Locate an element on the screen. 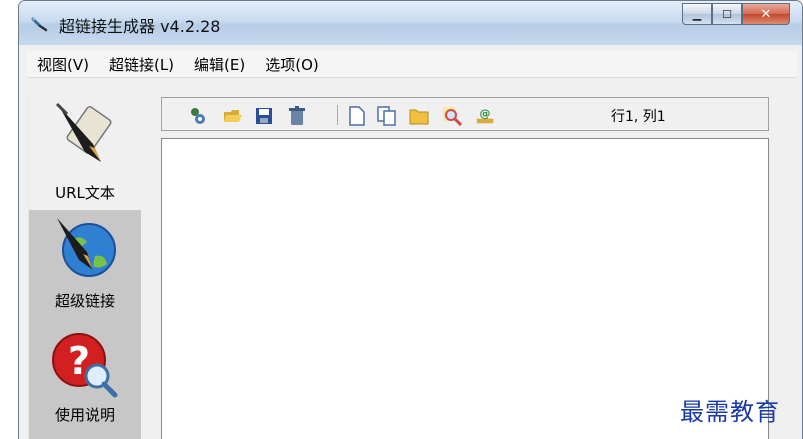 The width and height of the screenshot is (803, 439). find-icon is located at coordinates (452, 116).